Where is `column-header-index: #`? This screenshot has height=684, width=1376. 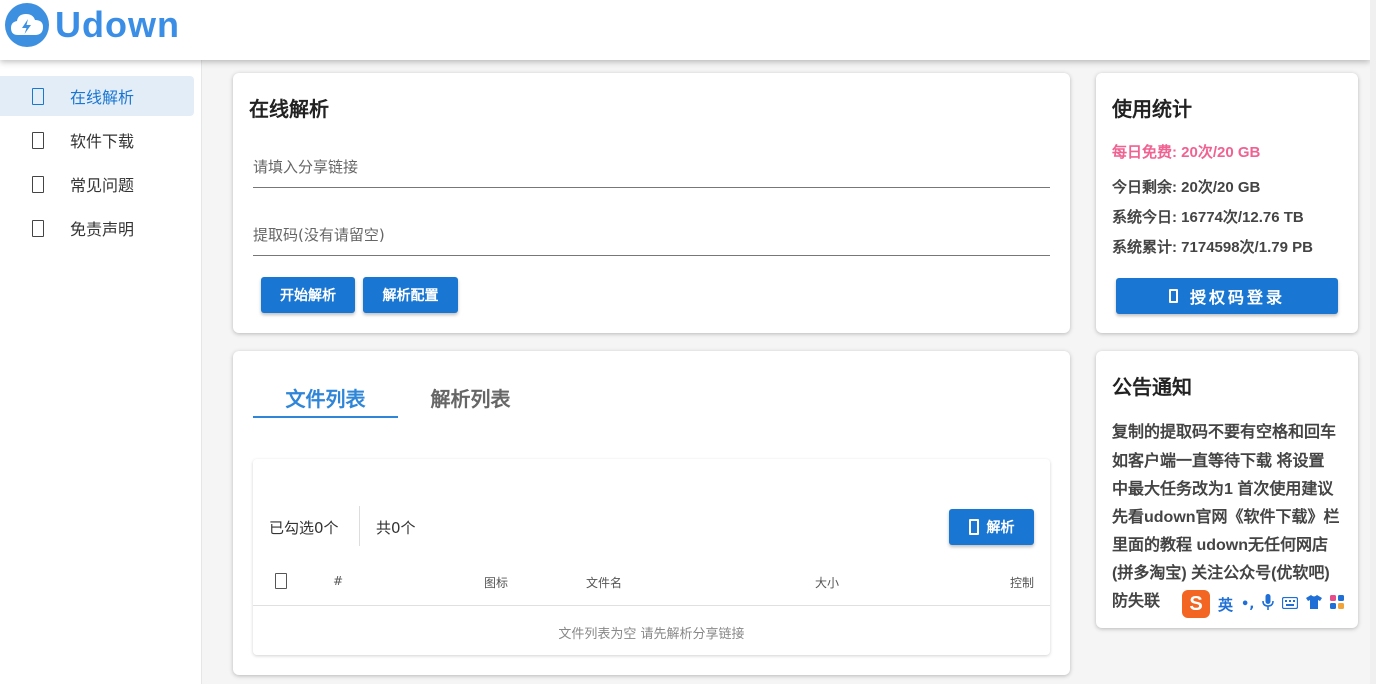
column-header-index: # is located at coordinates (338, 581).